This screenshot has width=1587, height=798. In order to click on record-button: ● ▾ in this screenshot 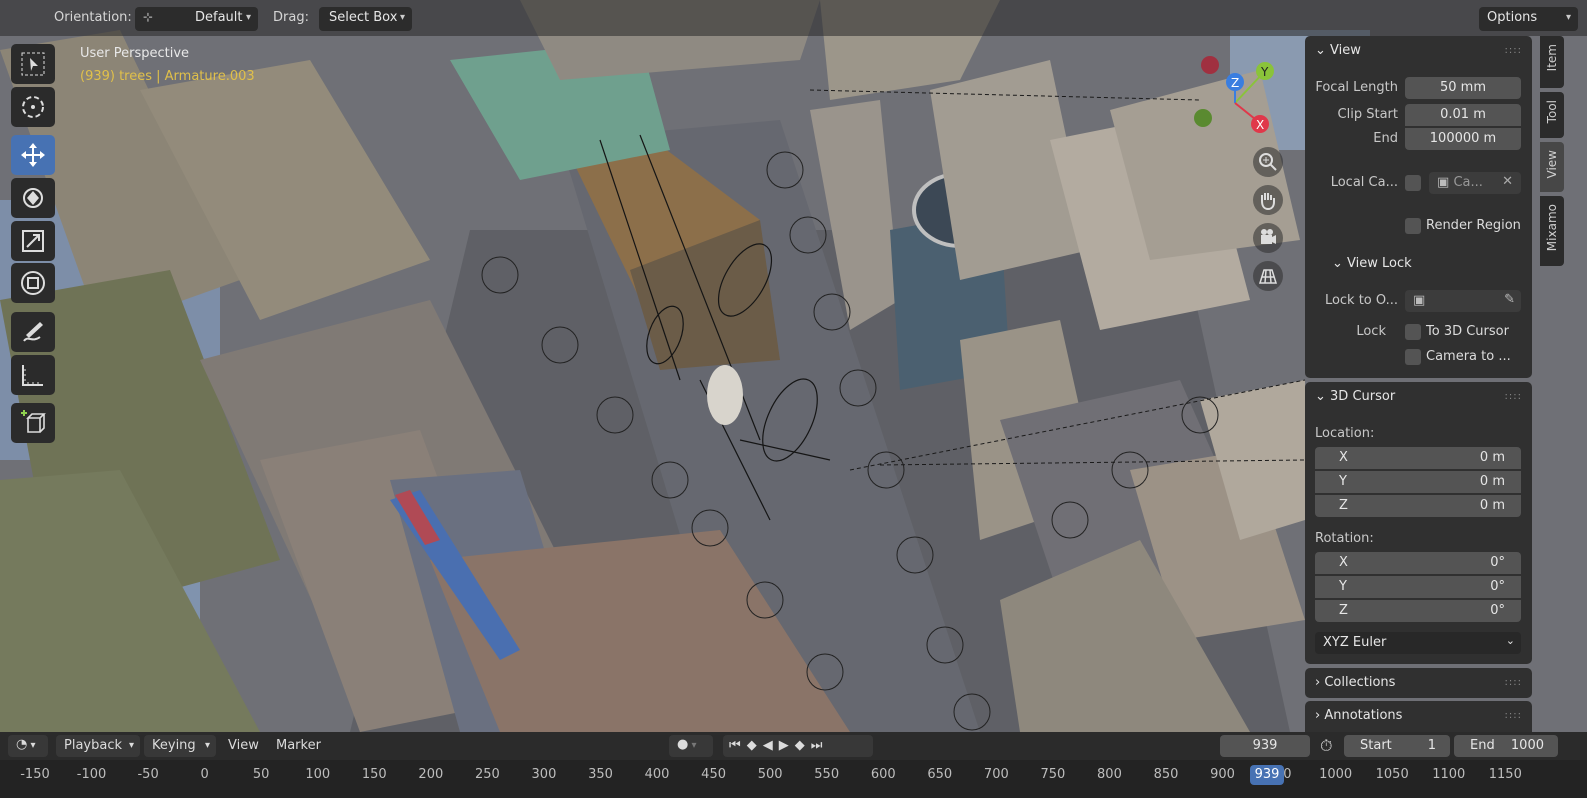, I will do `click(691, 746)`.